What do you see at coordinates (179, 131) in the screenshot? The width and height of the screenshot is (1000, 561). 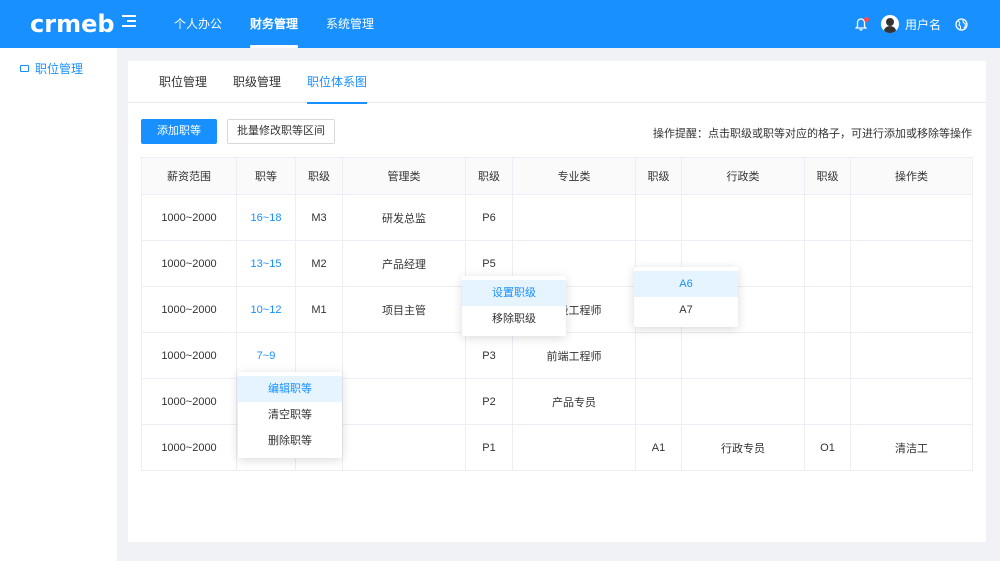 I see `add-grade-button: 添加职等` at bounding box center [179, 131].